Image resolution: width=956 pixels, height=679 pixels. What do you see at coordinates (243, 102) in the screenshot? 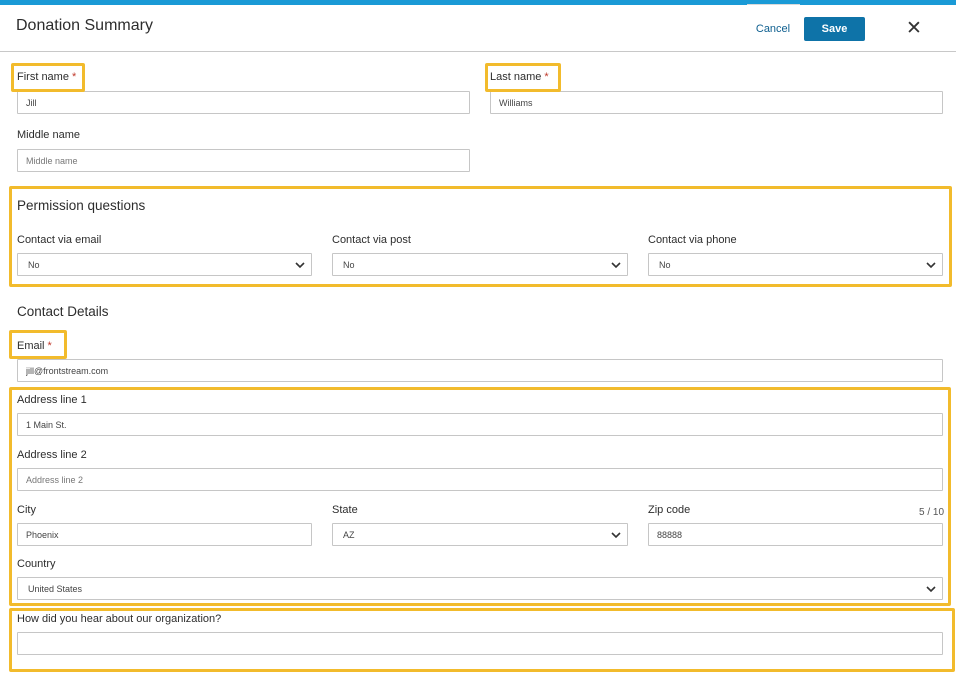
I see `first-name-input` at bounding box center [243, 102].